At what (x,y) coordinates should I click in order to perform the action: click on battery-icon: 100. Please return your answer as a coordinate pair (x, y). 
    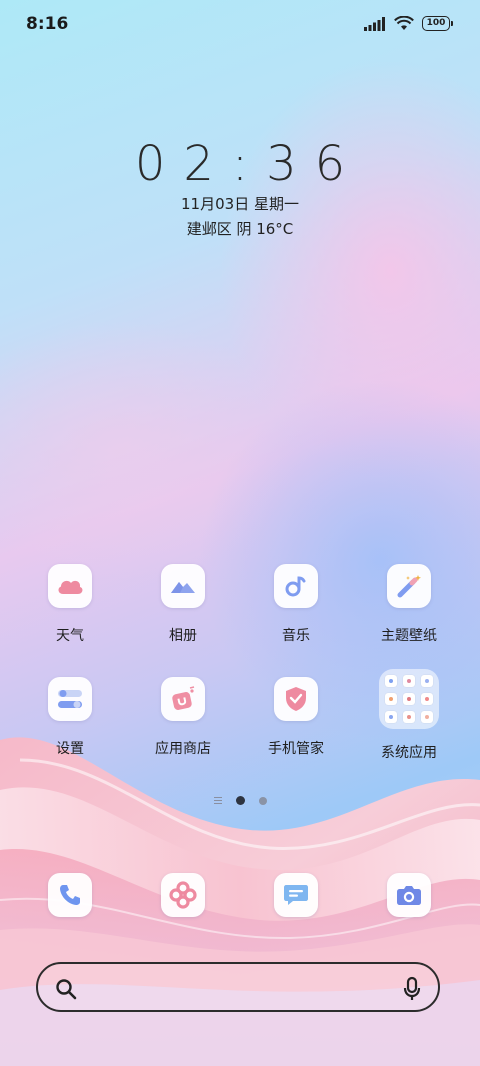
    Looking at the image, I should click on (437, 23).